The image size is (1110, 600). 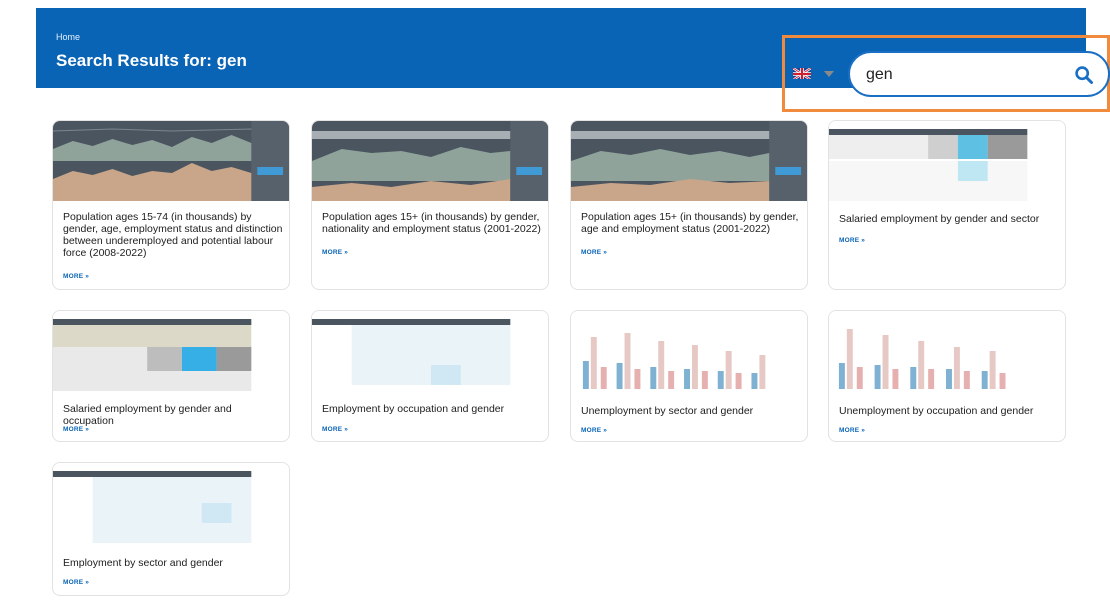 What do you see at coordinates (829, 74) in the screenshot?
I see `language-dropdown-chevron-icon` at bounding box center [829, 74].